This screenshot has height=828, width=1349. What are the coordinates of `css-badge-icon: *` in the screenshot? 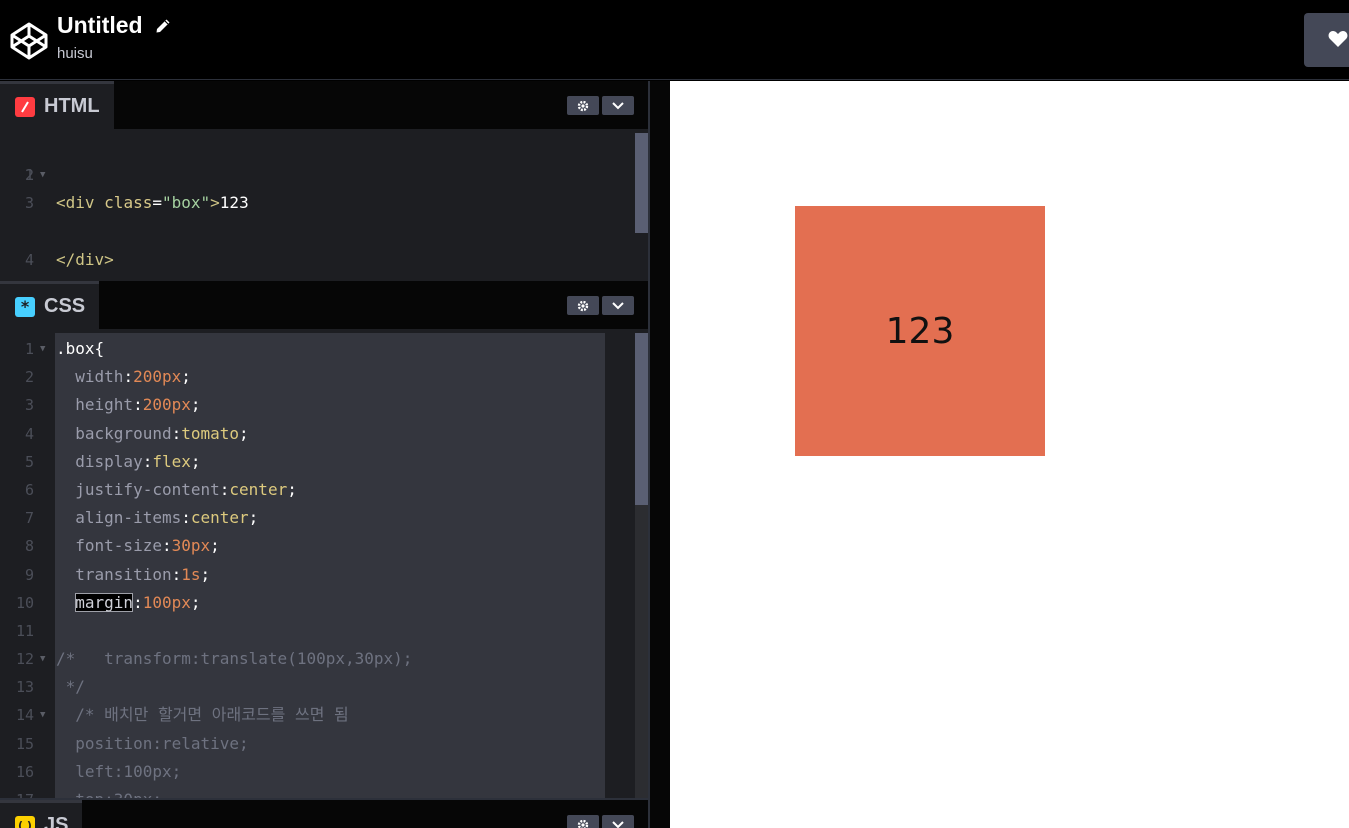 It's located at (25, 306).